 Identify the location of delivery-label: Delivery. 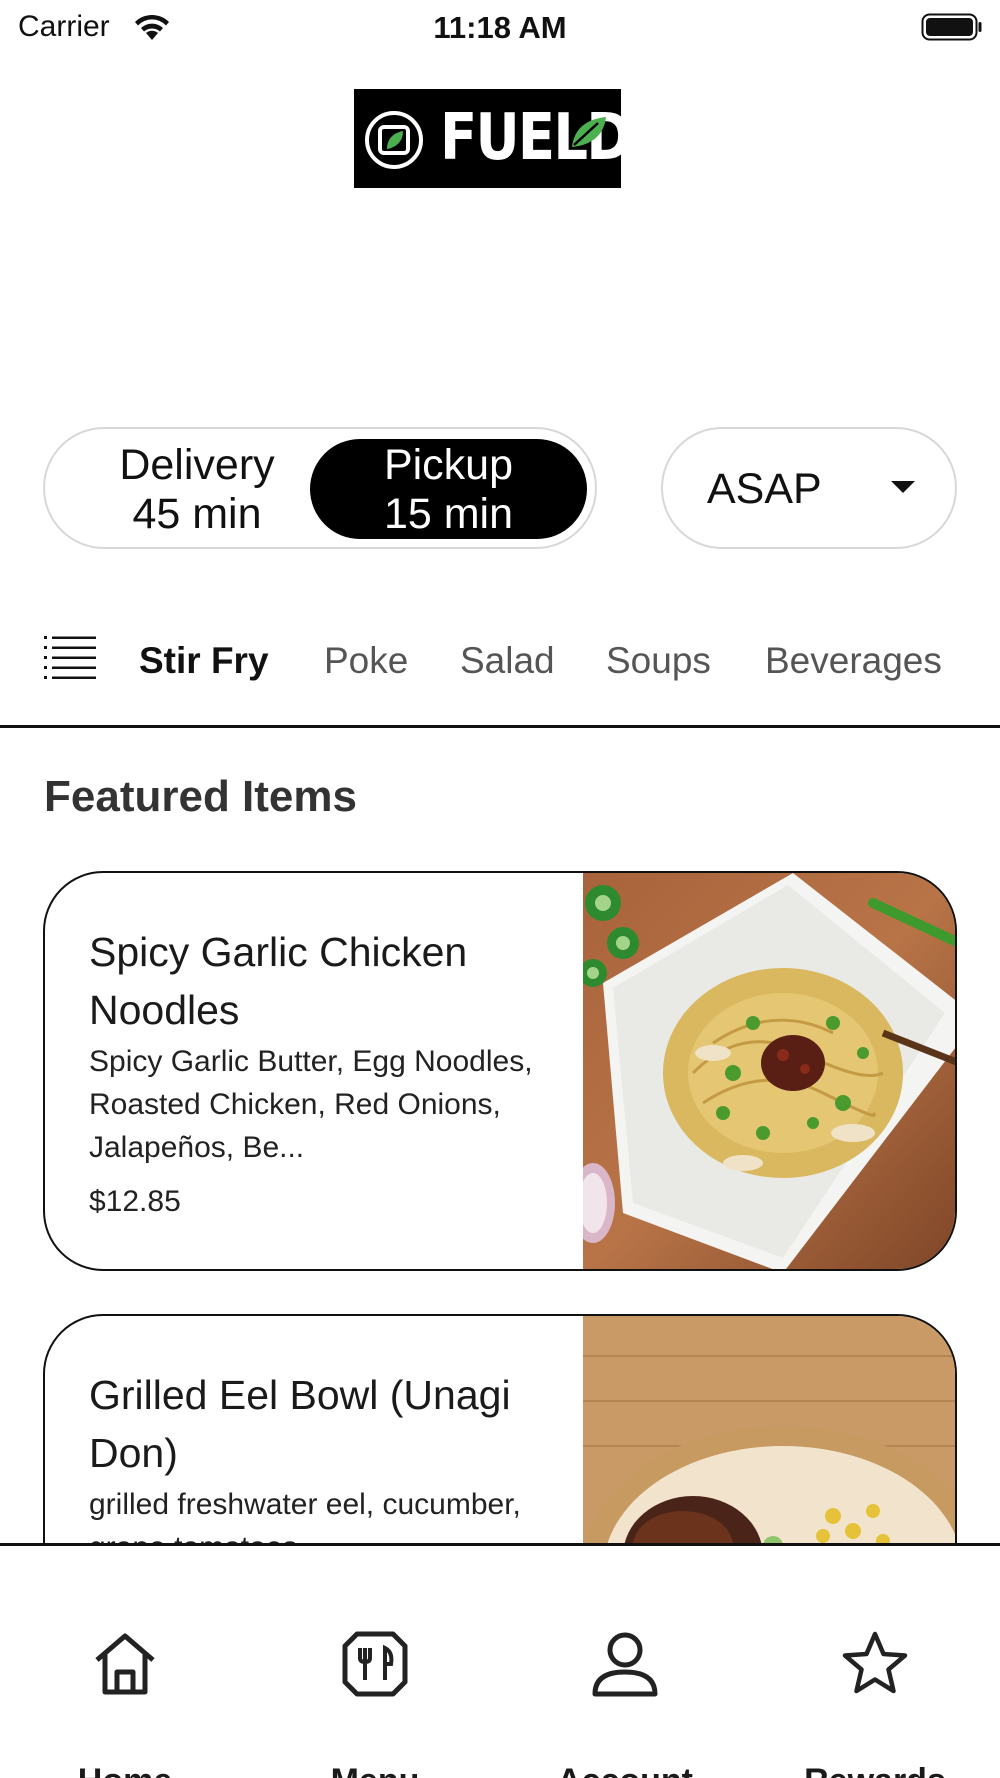
(197, 465).